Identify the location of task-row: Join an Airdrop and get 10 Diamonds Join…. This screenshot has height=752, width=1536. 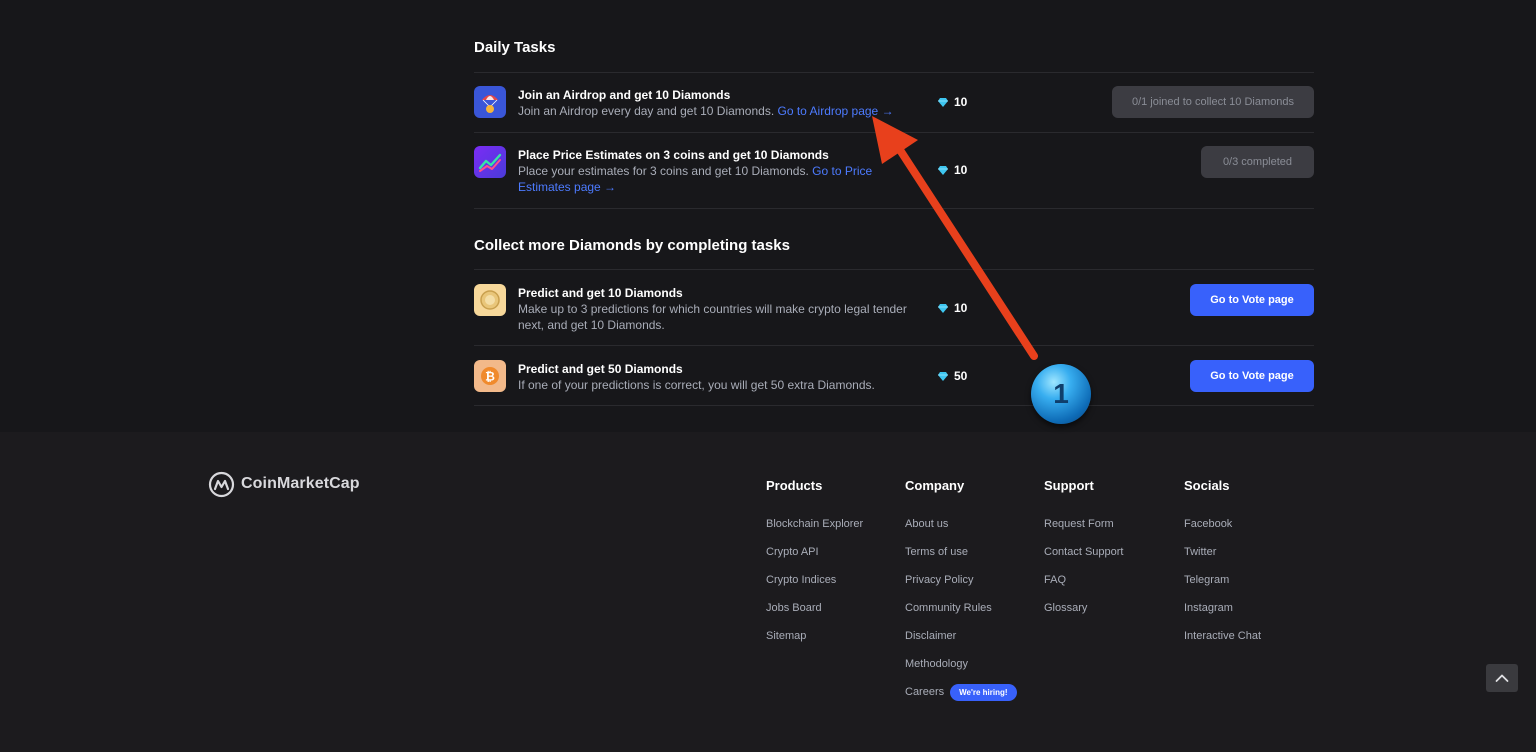
(894, 106).